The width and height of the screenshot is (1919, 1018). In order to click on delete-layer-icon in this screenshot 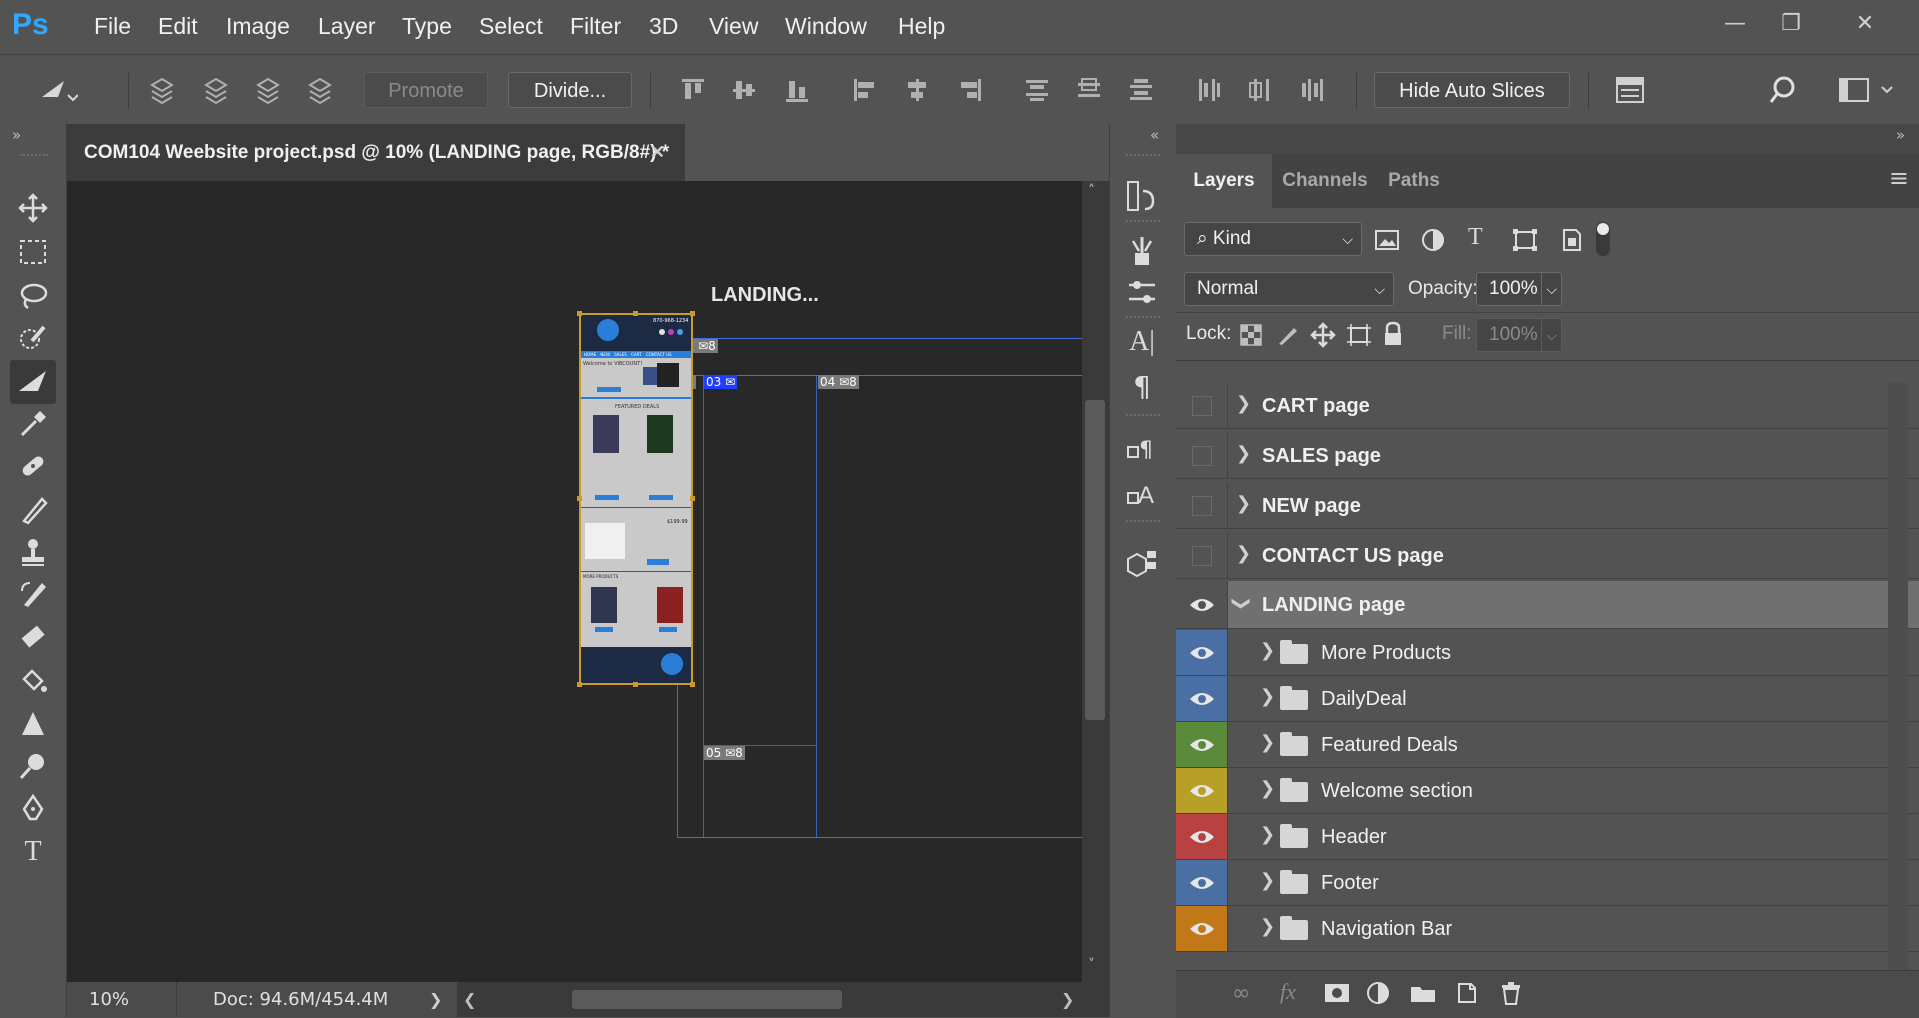, I will do `click(1511, 993)`.